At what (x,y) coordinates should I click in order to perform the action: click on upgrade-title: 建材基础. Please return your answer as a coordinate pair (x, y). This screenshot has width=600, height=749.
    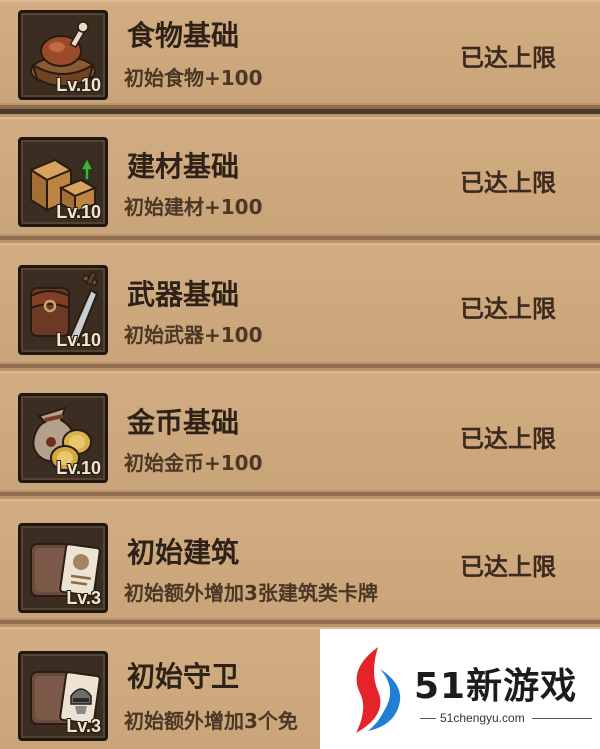
    Looking at the image, I should click on (183, 166).